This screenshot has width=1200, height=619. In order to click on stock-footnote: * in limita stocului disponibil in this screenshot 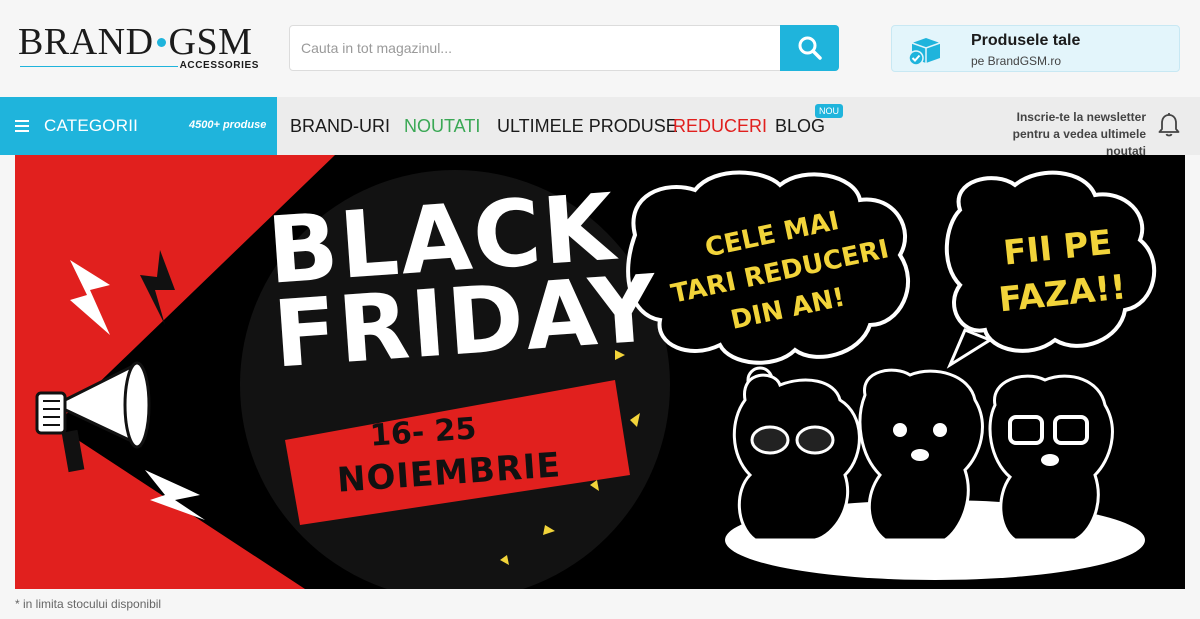, I will do `click(88, 604)`.